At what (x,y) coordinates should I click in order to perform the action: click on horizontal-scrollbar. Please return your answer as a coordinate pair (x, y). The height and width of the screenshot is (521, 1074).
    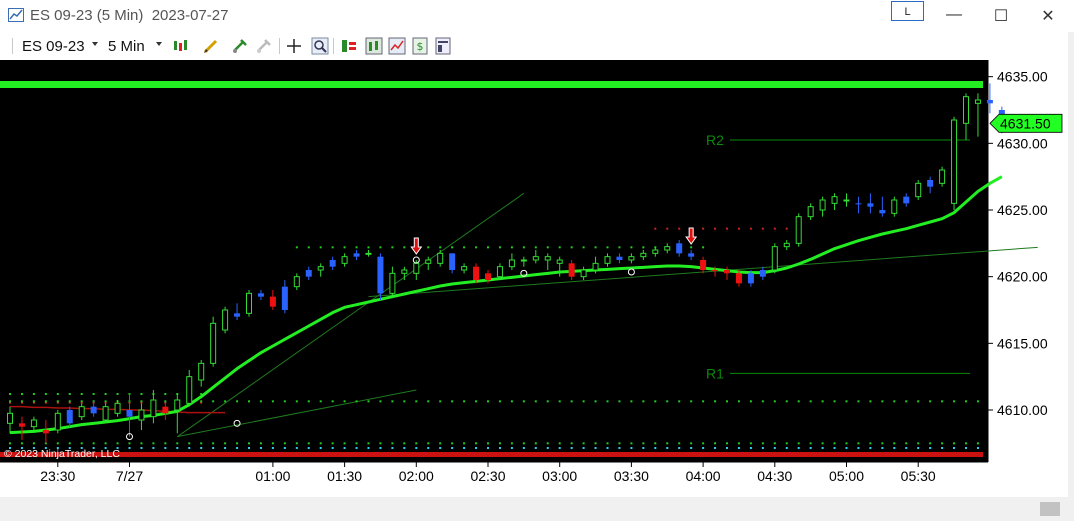
    Looking at the image, I should click on (537, 509).